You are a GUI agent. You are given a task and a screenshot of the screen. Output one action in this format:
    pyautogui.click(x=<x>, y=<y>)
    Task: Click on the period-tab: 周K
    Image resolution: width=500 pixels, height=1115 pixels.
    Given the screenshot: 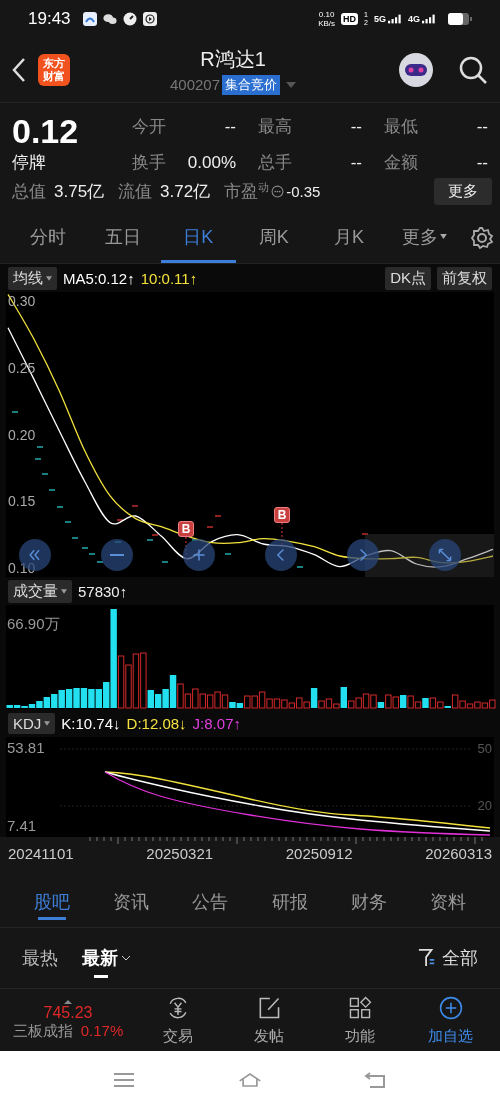 What is the action you would take?
    pyautogui.click(x=274, y=238)
    